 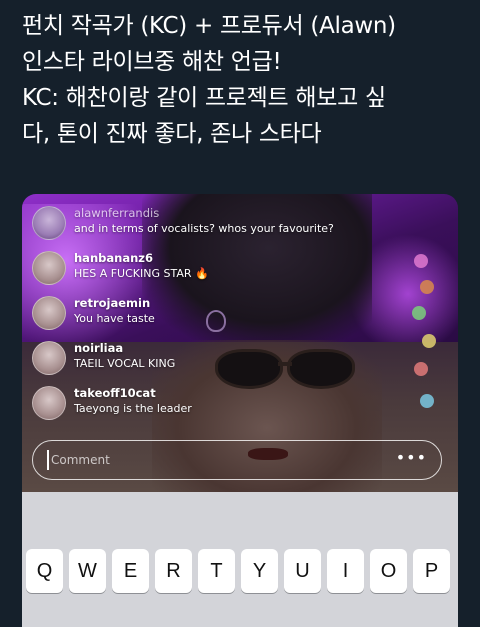 I want to click on key-p: P, so click(x=431, y=571).